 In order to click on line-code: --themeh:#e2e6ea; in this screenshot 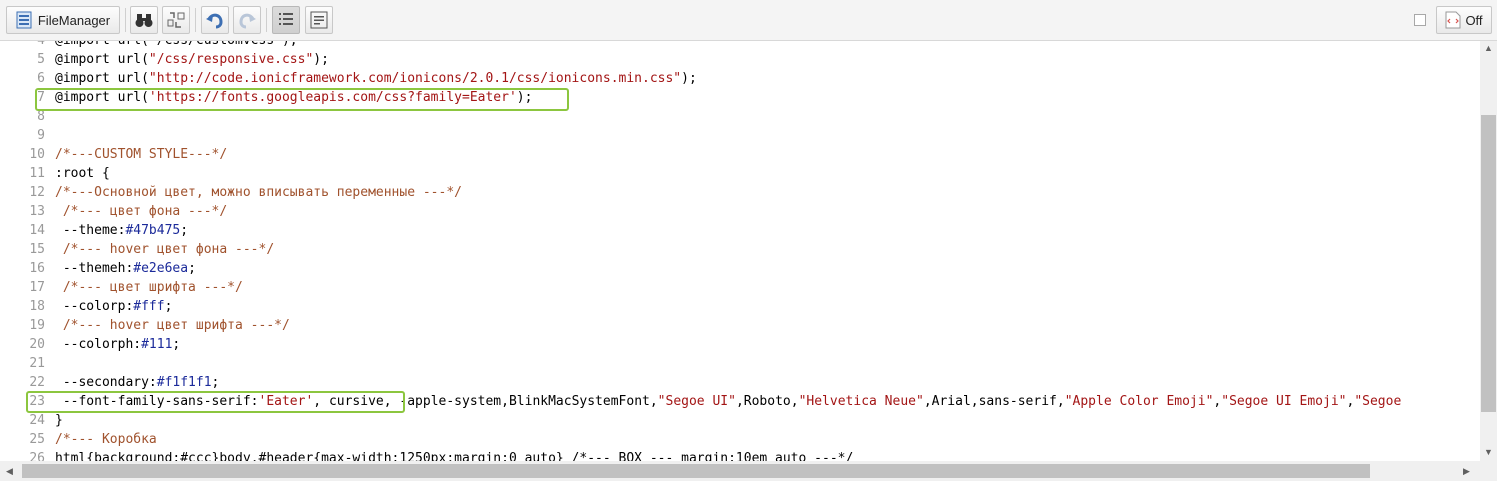, I will do `click(125, 268)`.